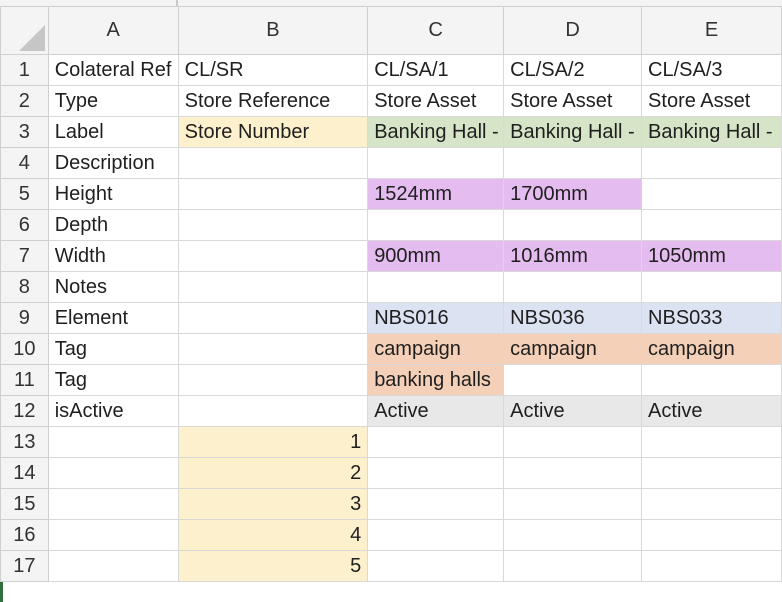  I want to click on row-header: 16, so click(24, 535).